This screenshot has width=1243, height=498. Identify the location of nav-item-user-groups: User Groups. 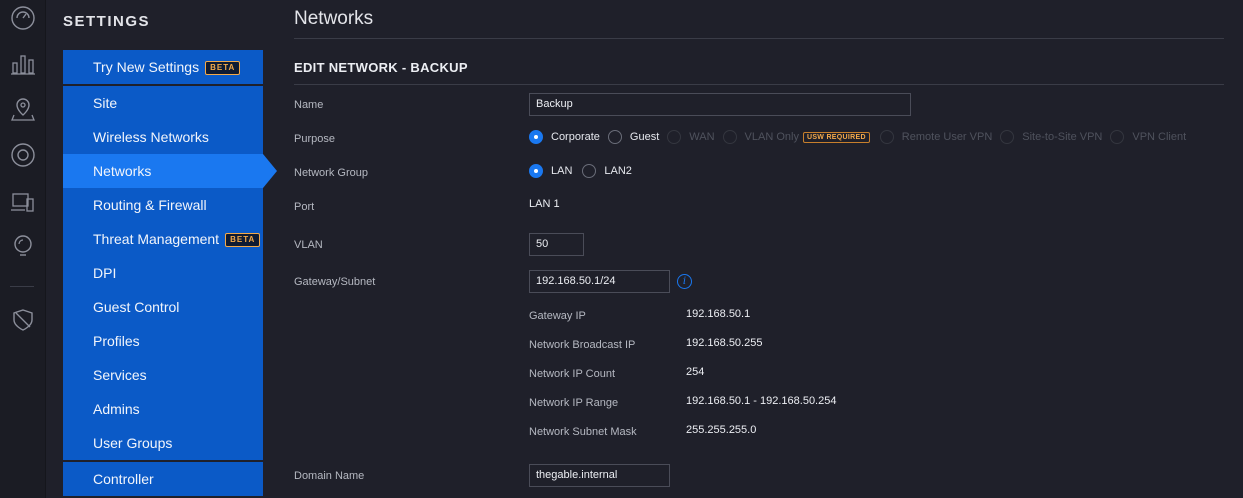
(163, 443).